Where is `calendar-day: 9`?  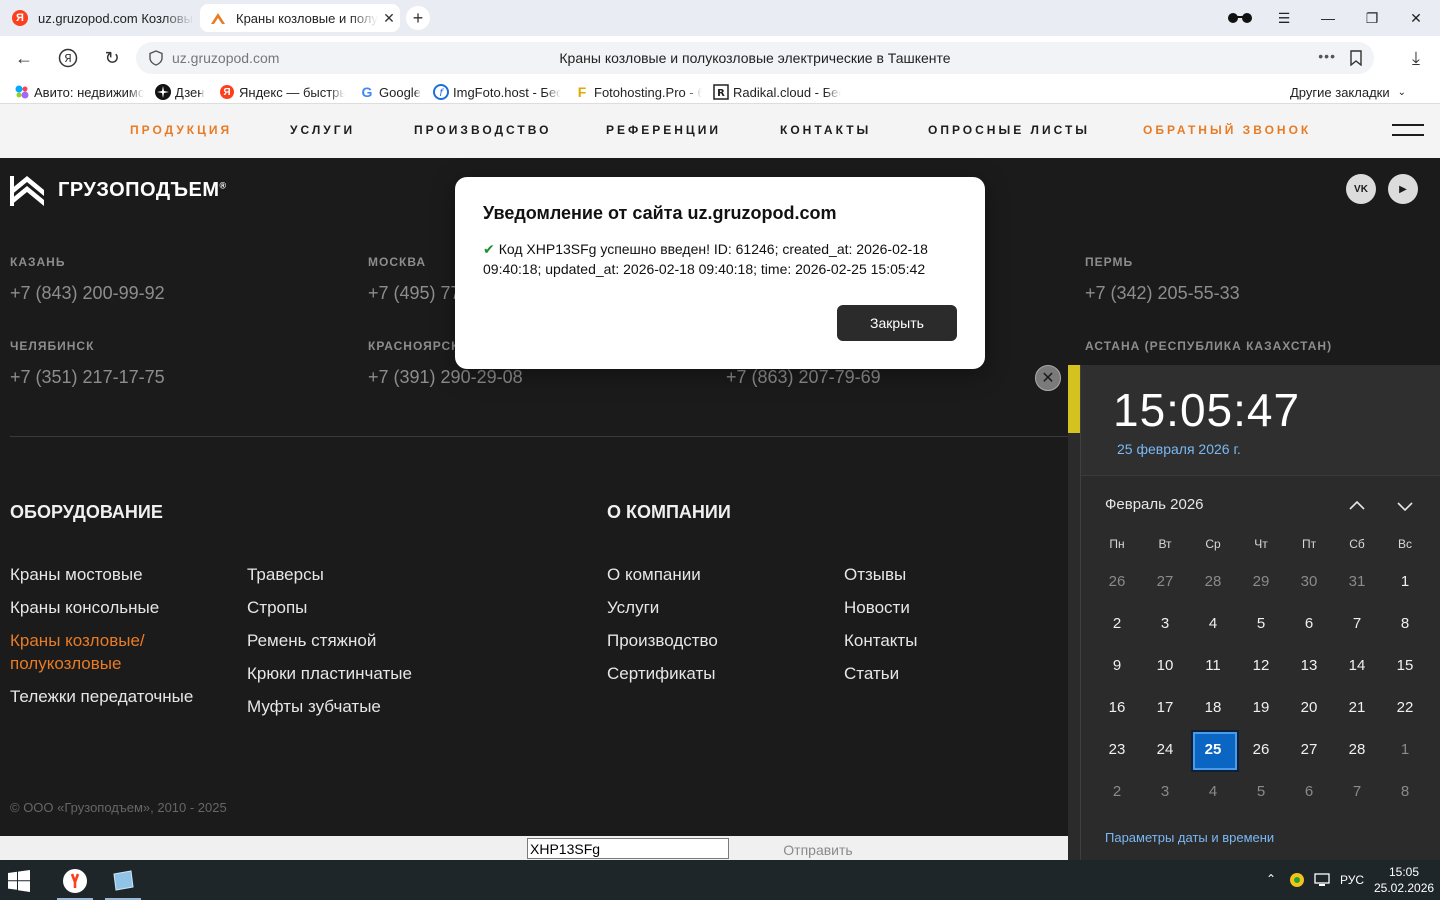
calendar-day: 9 is located at coordinates (1117, 665).